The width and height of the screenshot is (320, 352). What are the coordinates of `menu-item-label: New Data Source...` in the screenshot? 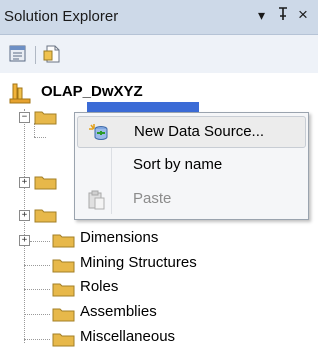 It's located at (199, 131).